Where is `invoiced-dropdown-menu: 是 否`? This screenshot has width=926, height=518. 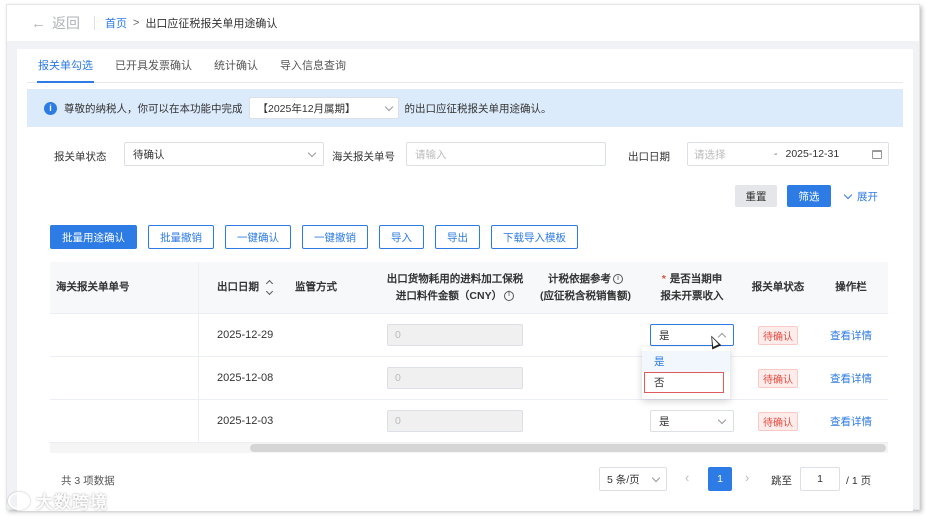 invoiced-dropdown-menu: 是 否 is located at coordinates (686, 373).